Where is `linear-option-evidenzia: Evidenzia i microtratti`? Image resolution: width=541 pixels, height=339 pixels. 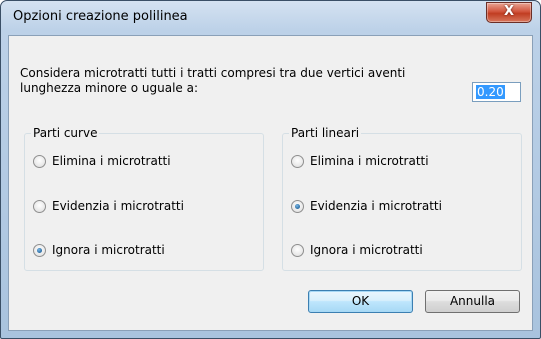 linear-option-evidenzia: Evidenzia i microtratti is located at coordinates (366, 206).